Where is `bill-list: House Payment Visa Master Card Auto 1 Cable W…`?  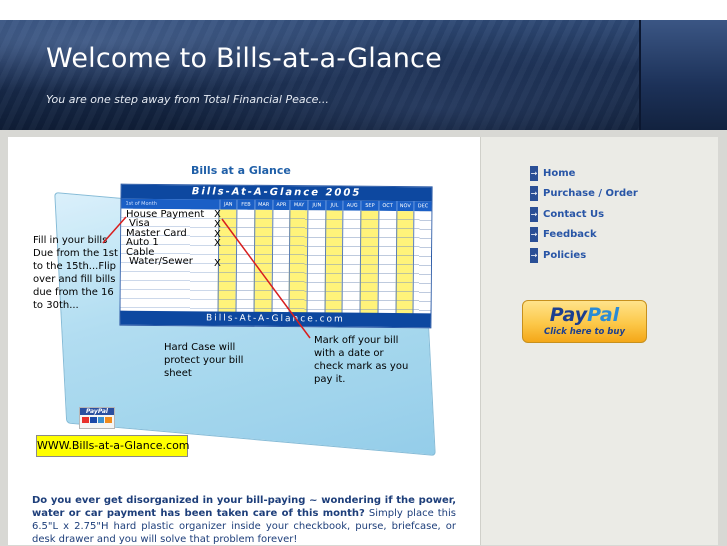
bill-list: House Payment Visa Master Card Auto 1 Cable W… is located at coordinates (165, 238).